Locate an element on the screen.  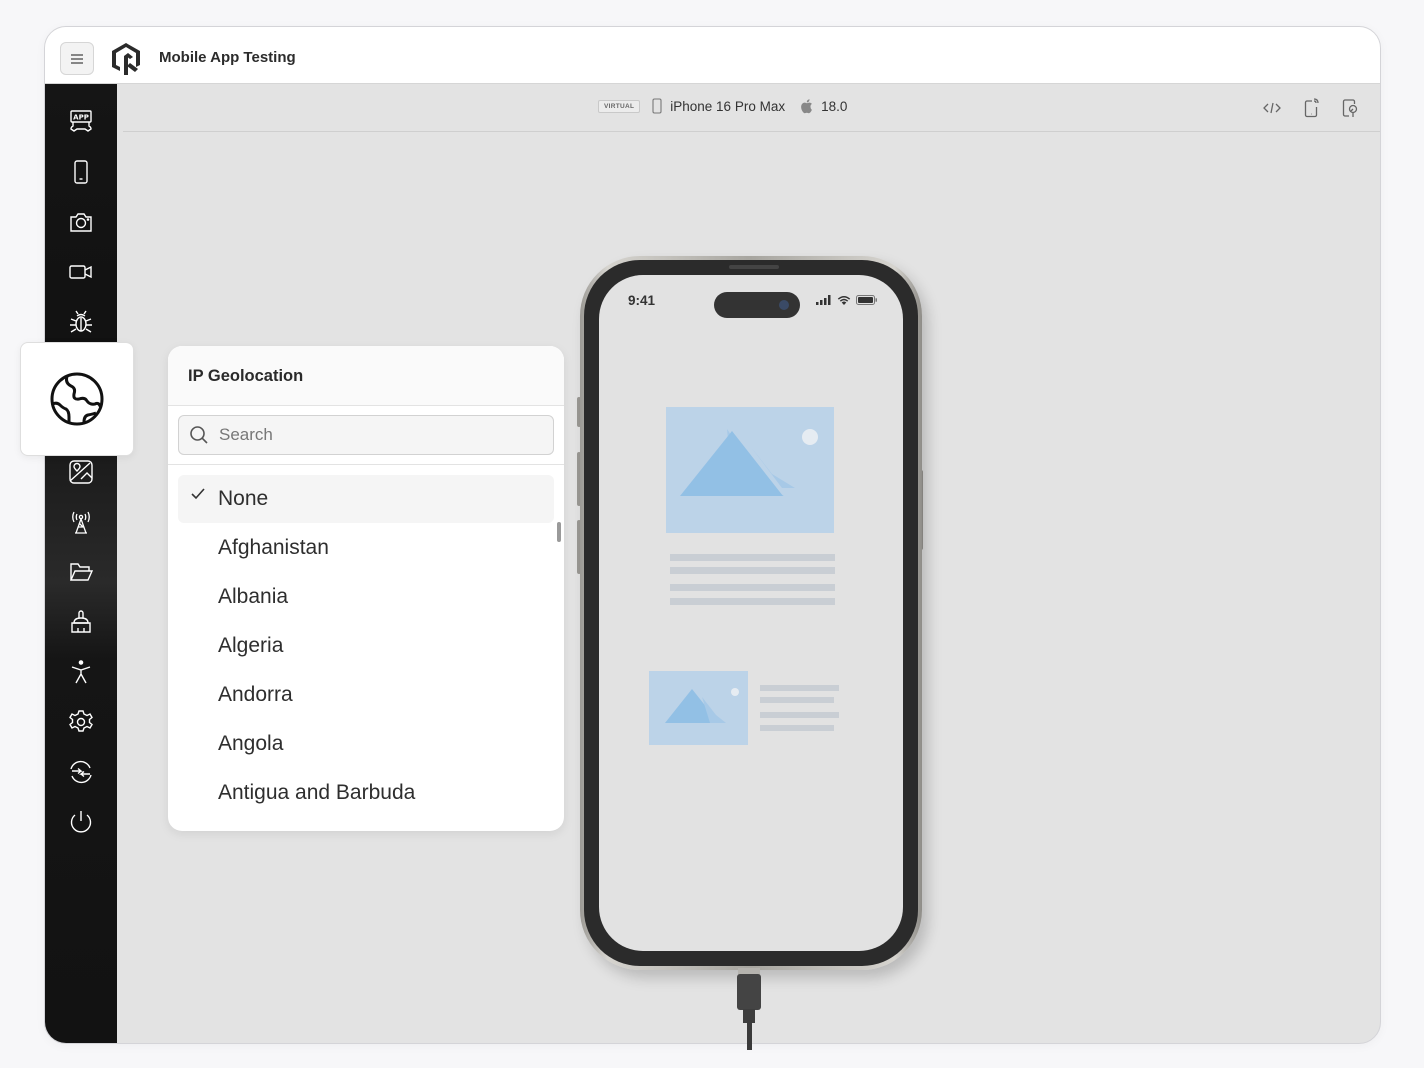
list-item: Afghanistan is located at coordinates (366, 547).